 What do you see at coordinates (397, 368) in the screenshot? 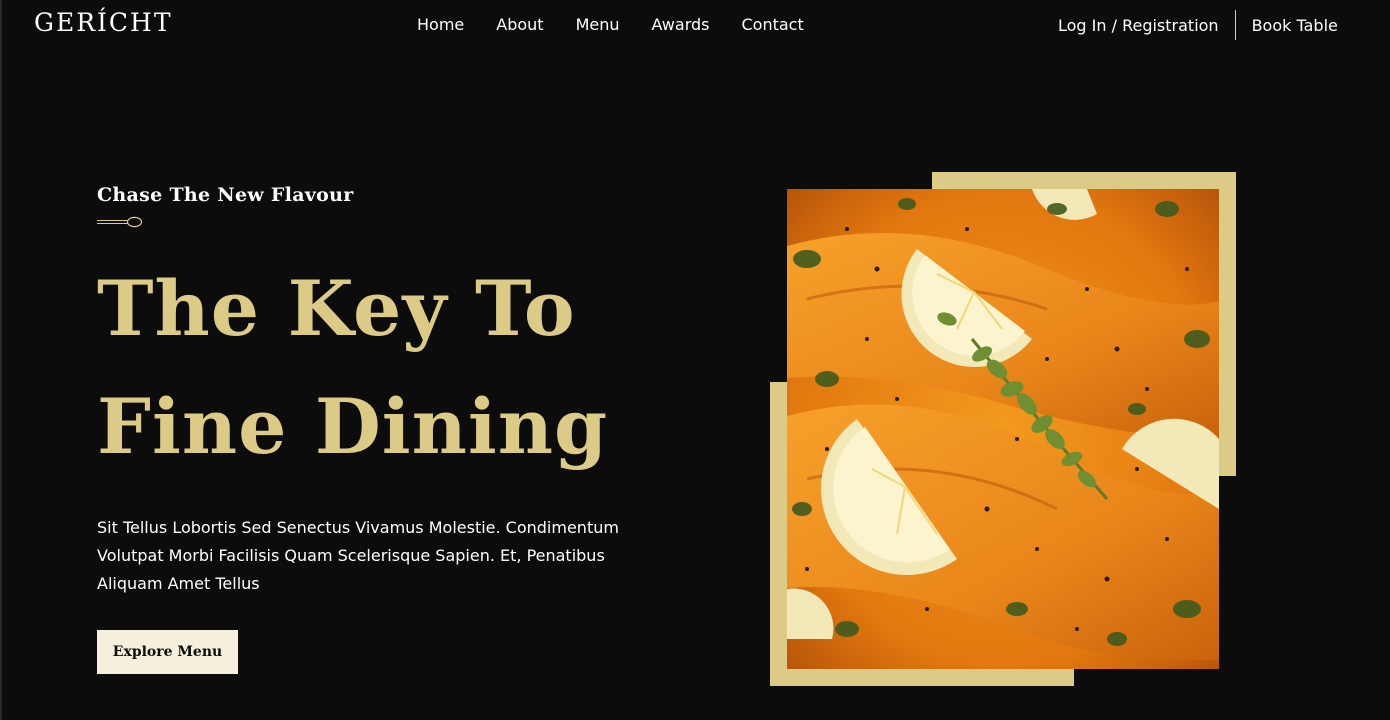
I see `hero-headline: The Key To Fine Dining` at bounding box center [397, 368].